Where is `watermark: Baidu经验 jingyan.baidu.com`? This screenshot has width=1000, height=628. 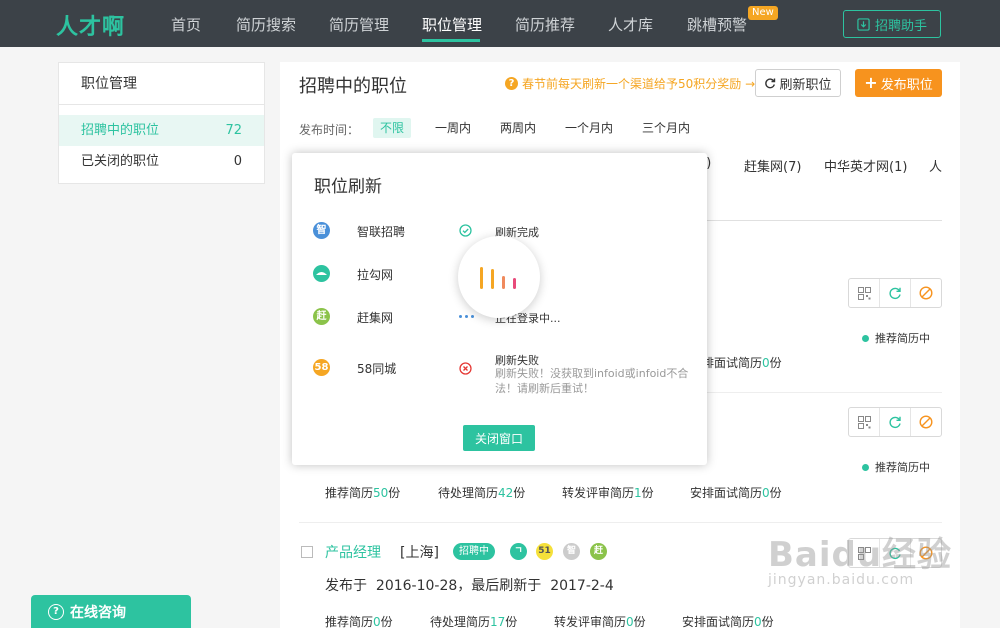
watermark: Baidu经验 jingyan.baidu.com is located at coordinates (860, 557).